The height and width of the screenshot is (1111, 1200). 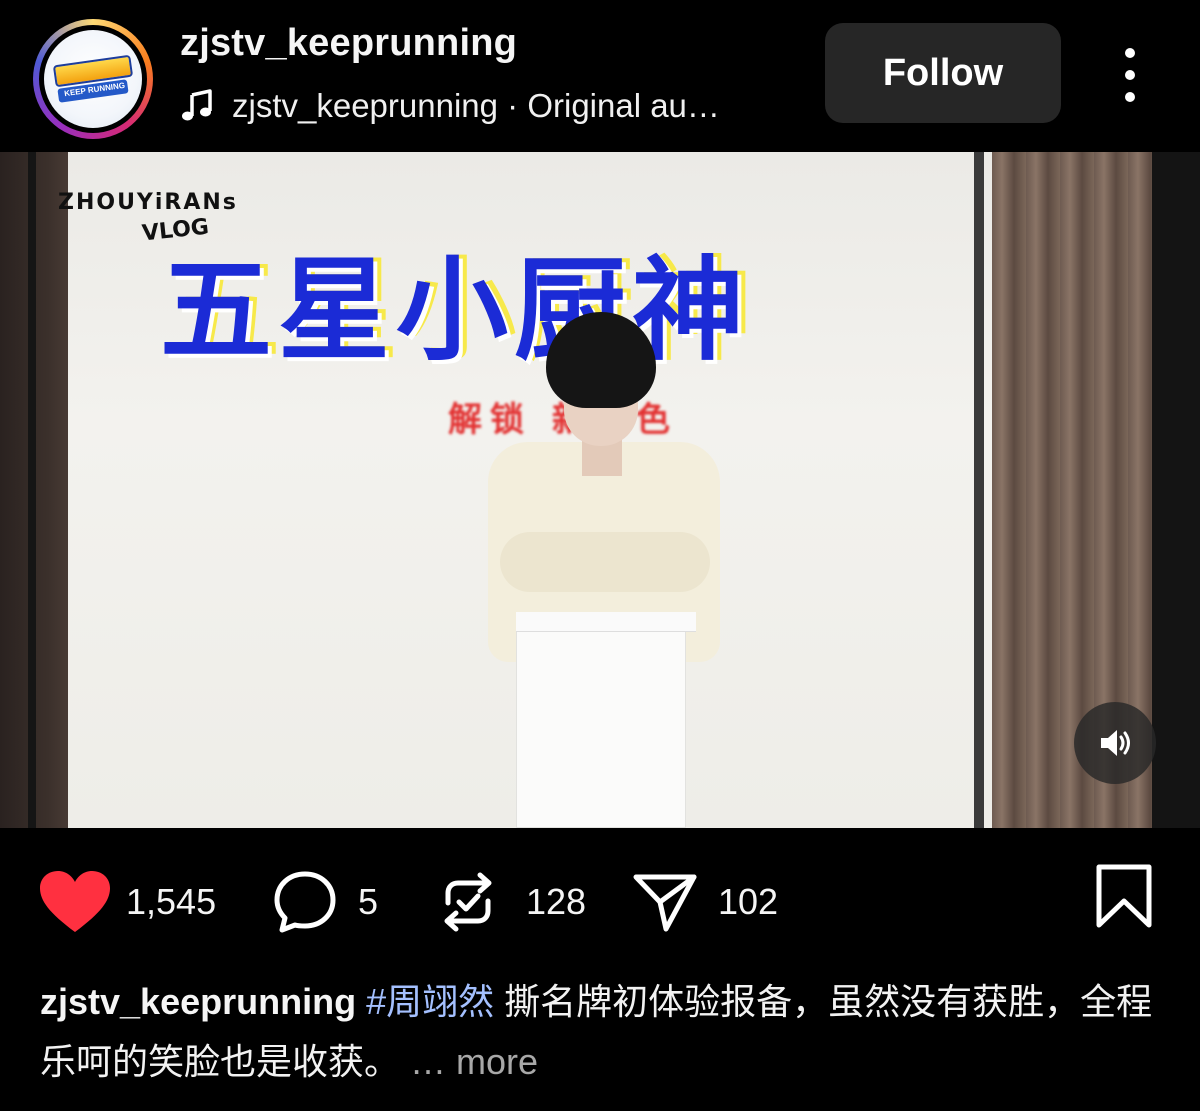 I want to click on comment-count: 5, so click(x=368, y=901).